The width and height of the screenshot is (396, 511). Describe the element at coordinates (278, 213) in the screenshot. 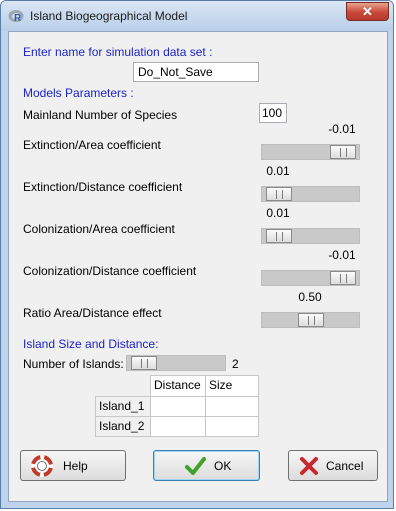

I see `slider-value-3: 0.01` at that location.